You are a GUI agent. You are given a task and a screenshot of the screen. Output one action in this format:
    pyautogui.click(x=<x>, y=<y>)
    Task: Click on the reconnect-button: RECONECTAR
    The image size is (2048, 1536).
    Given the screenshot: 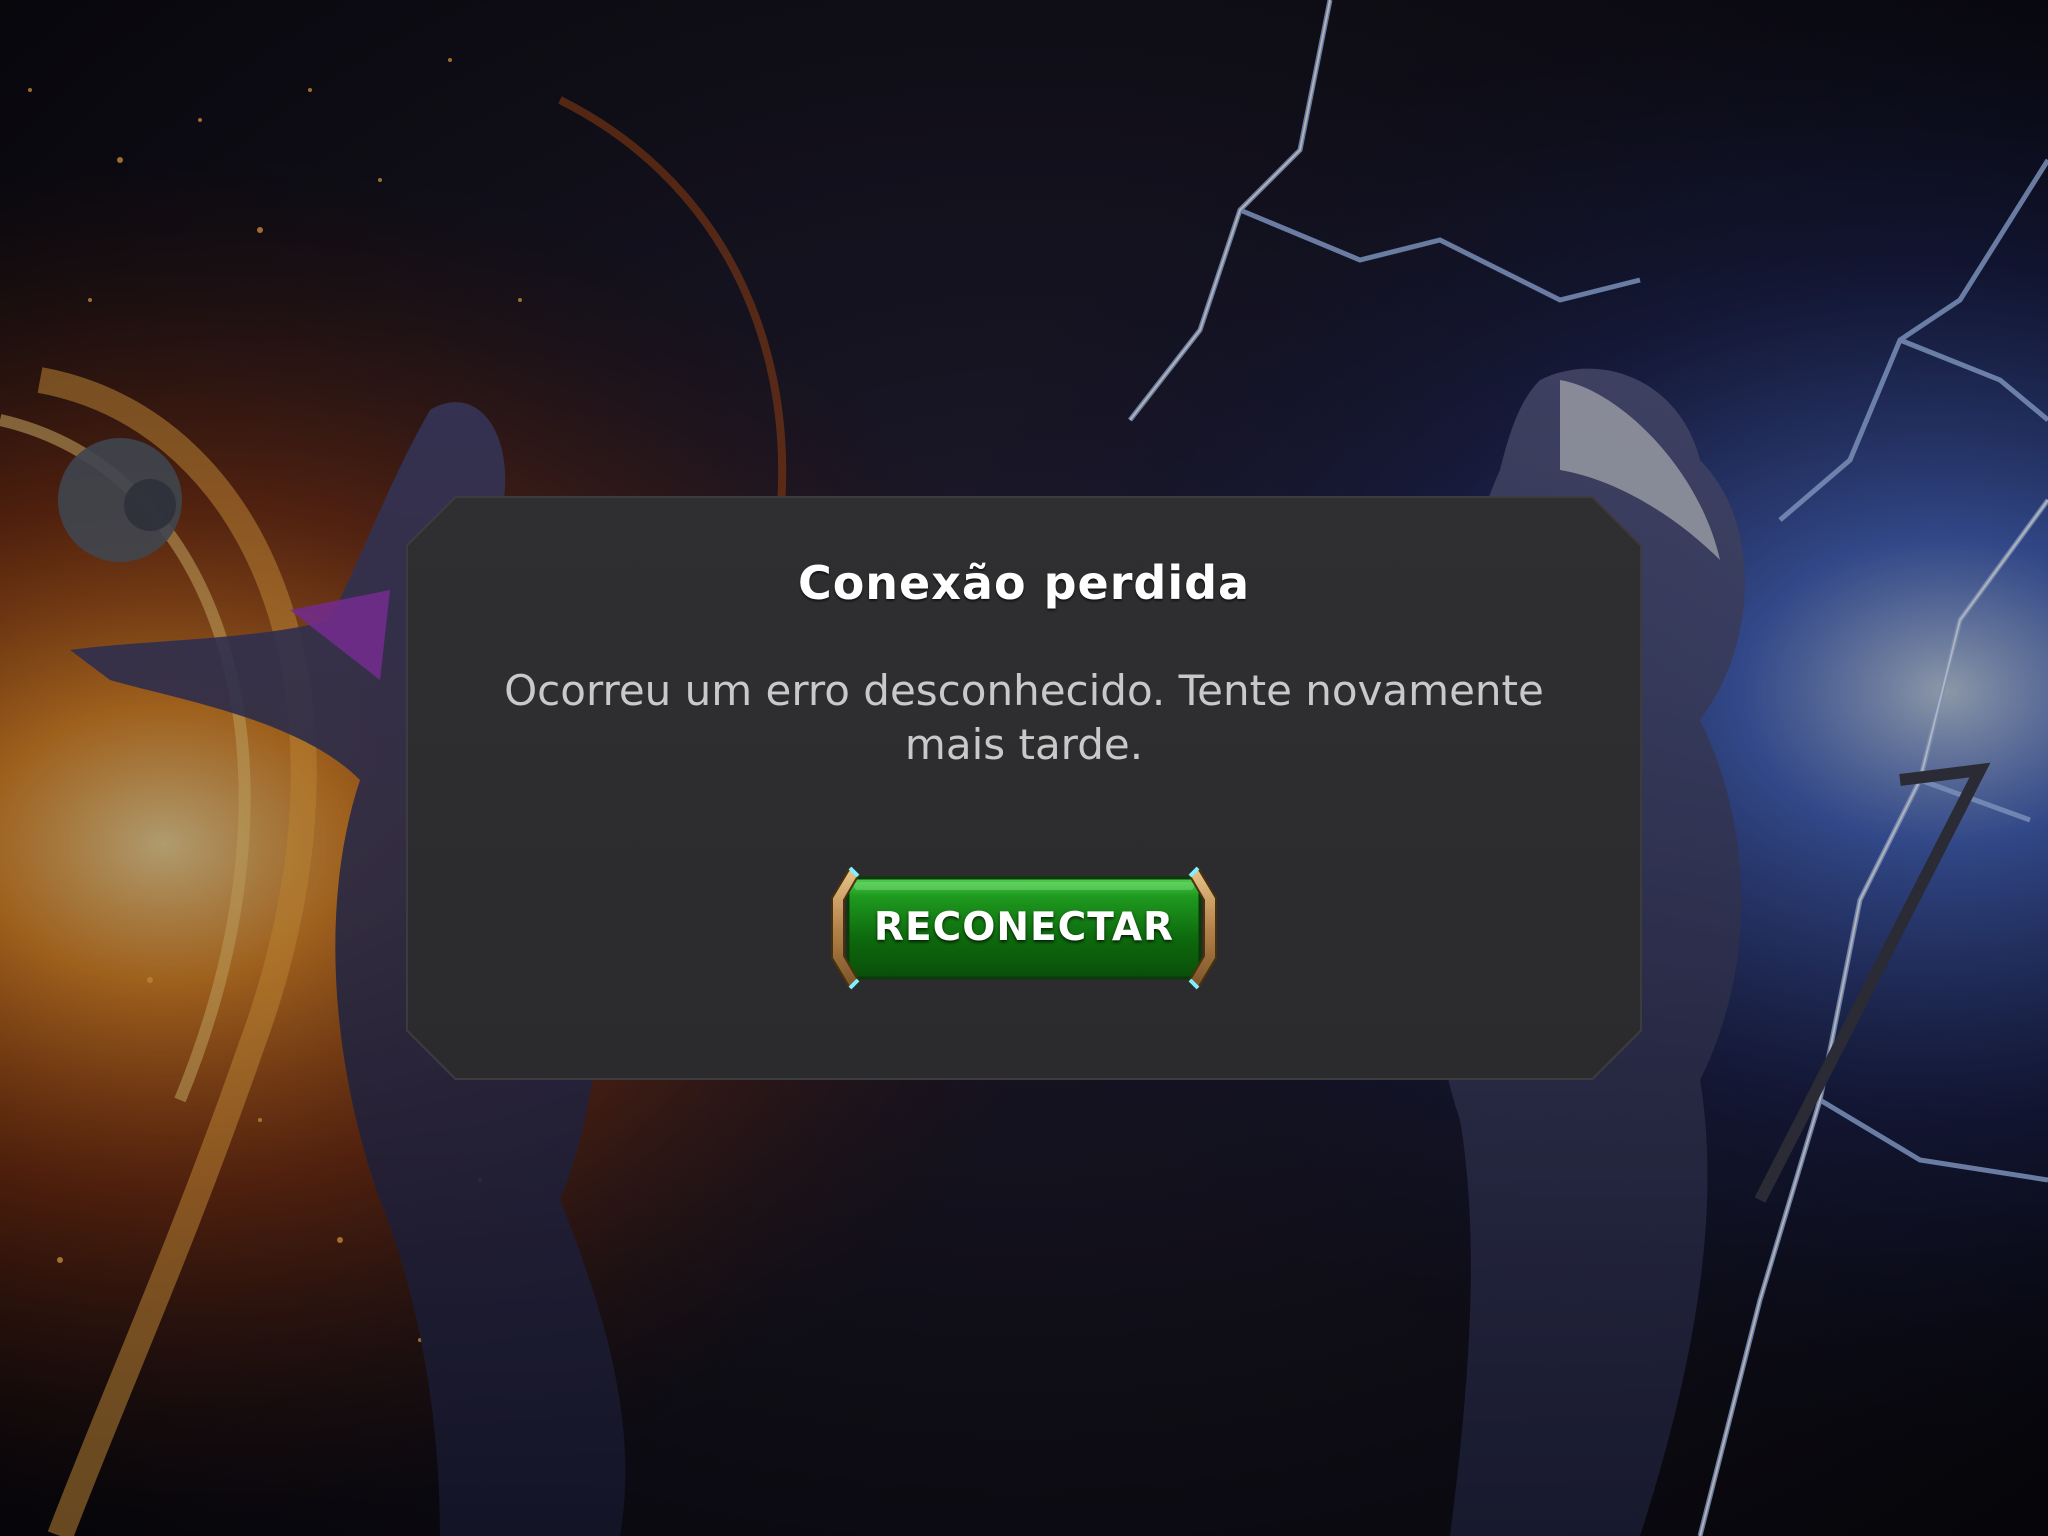 What is the action you would take?
    pyautogui.click(x=1024, y=928)
    